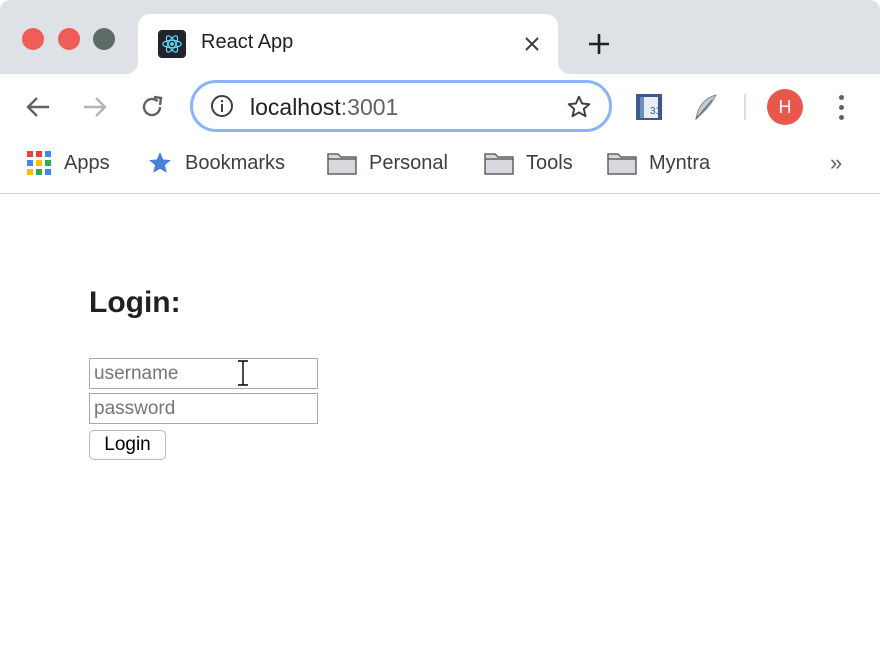  What do you see at coordinates (836, 163) in the screenshot?
I see `bookmarks-overflow-button: »` at bounding box center [836, 163].